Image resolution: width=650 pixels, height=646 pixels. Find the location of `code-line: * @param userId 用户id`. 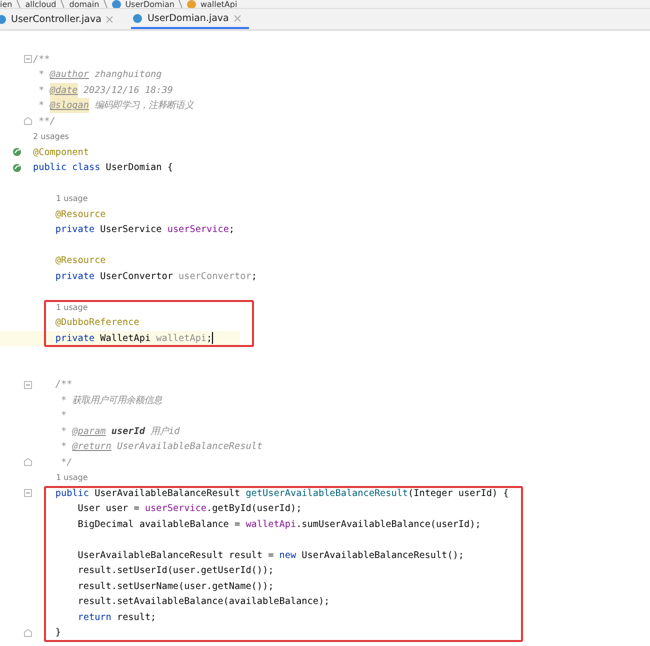

code-line: * @param userId 用户id is located at coordinates (120, 431).